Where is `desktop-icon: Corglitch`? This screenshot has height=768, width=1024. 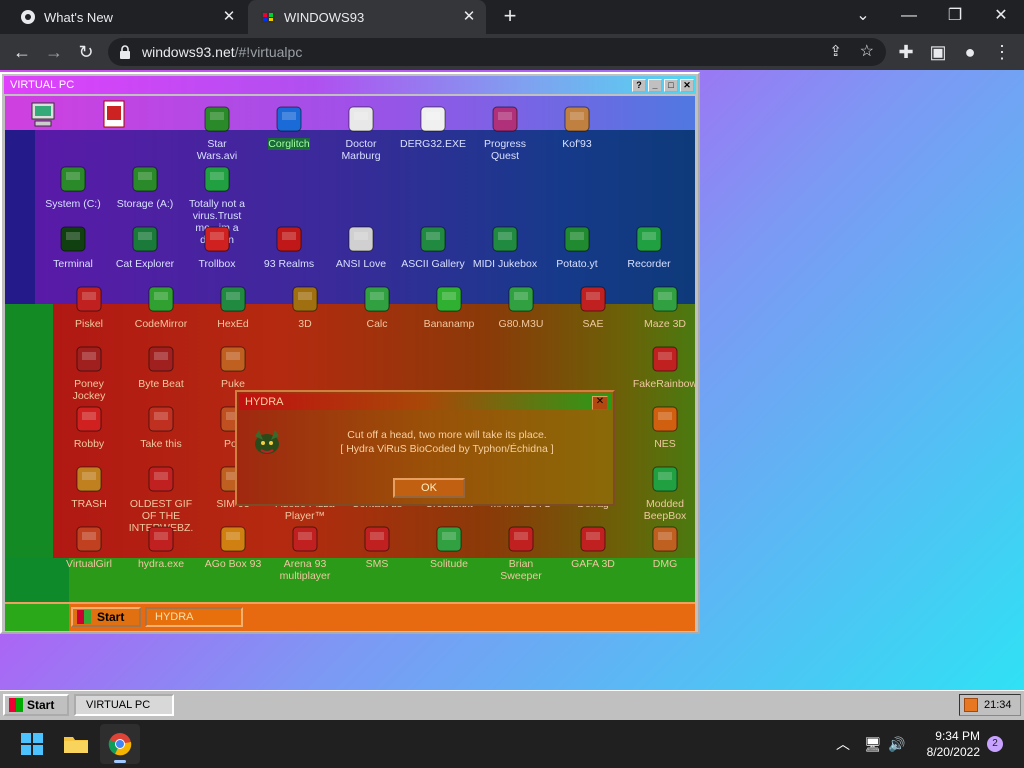 desktop-icon: Corglitch is located at coordinates (289, 127).